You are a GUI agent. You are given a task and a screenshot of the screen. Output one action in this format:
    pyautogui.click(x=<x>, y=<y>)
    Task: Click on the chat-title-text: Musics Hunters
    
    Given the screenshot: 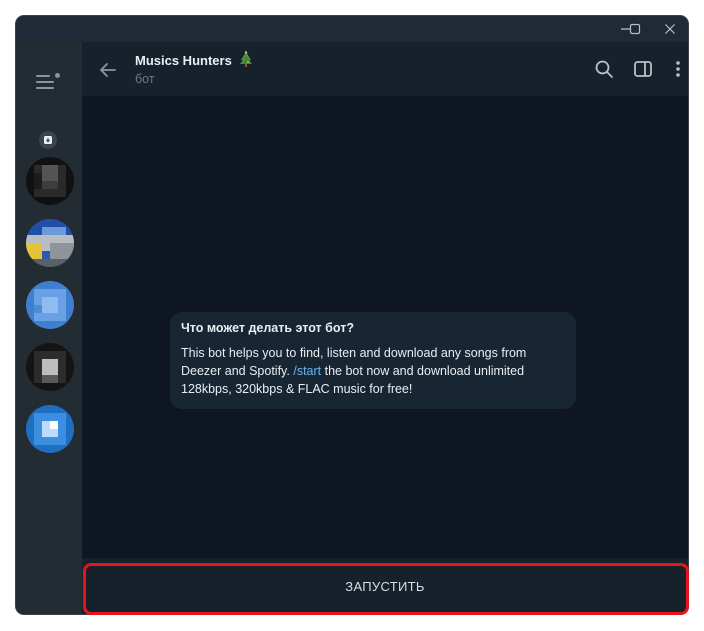 What is the action you would take?
    pyautogui.click(x=183, y=60)
    